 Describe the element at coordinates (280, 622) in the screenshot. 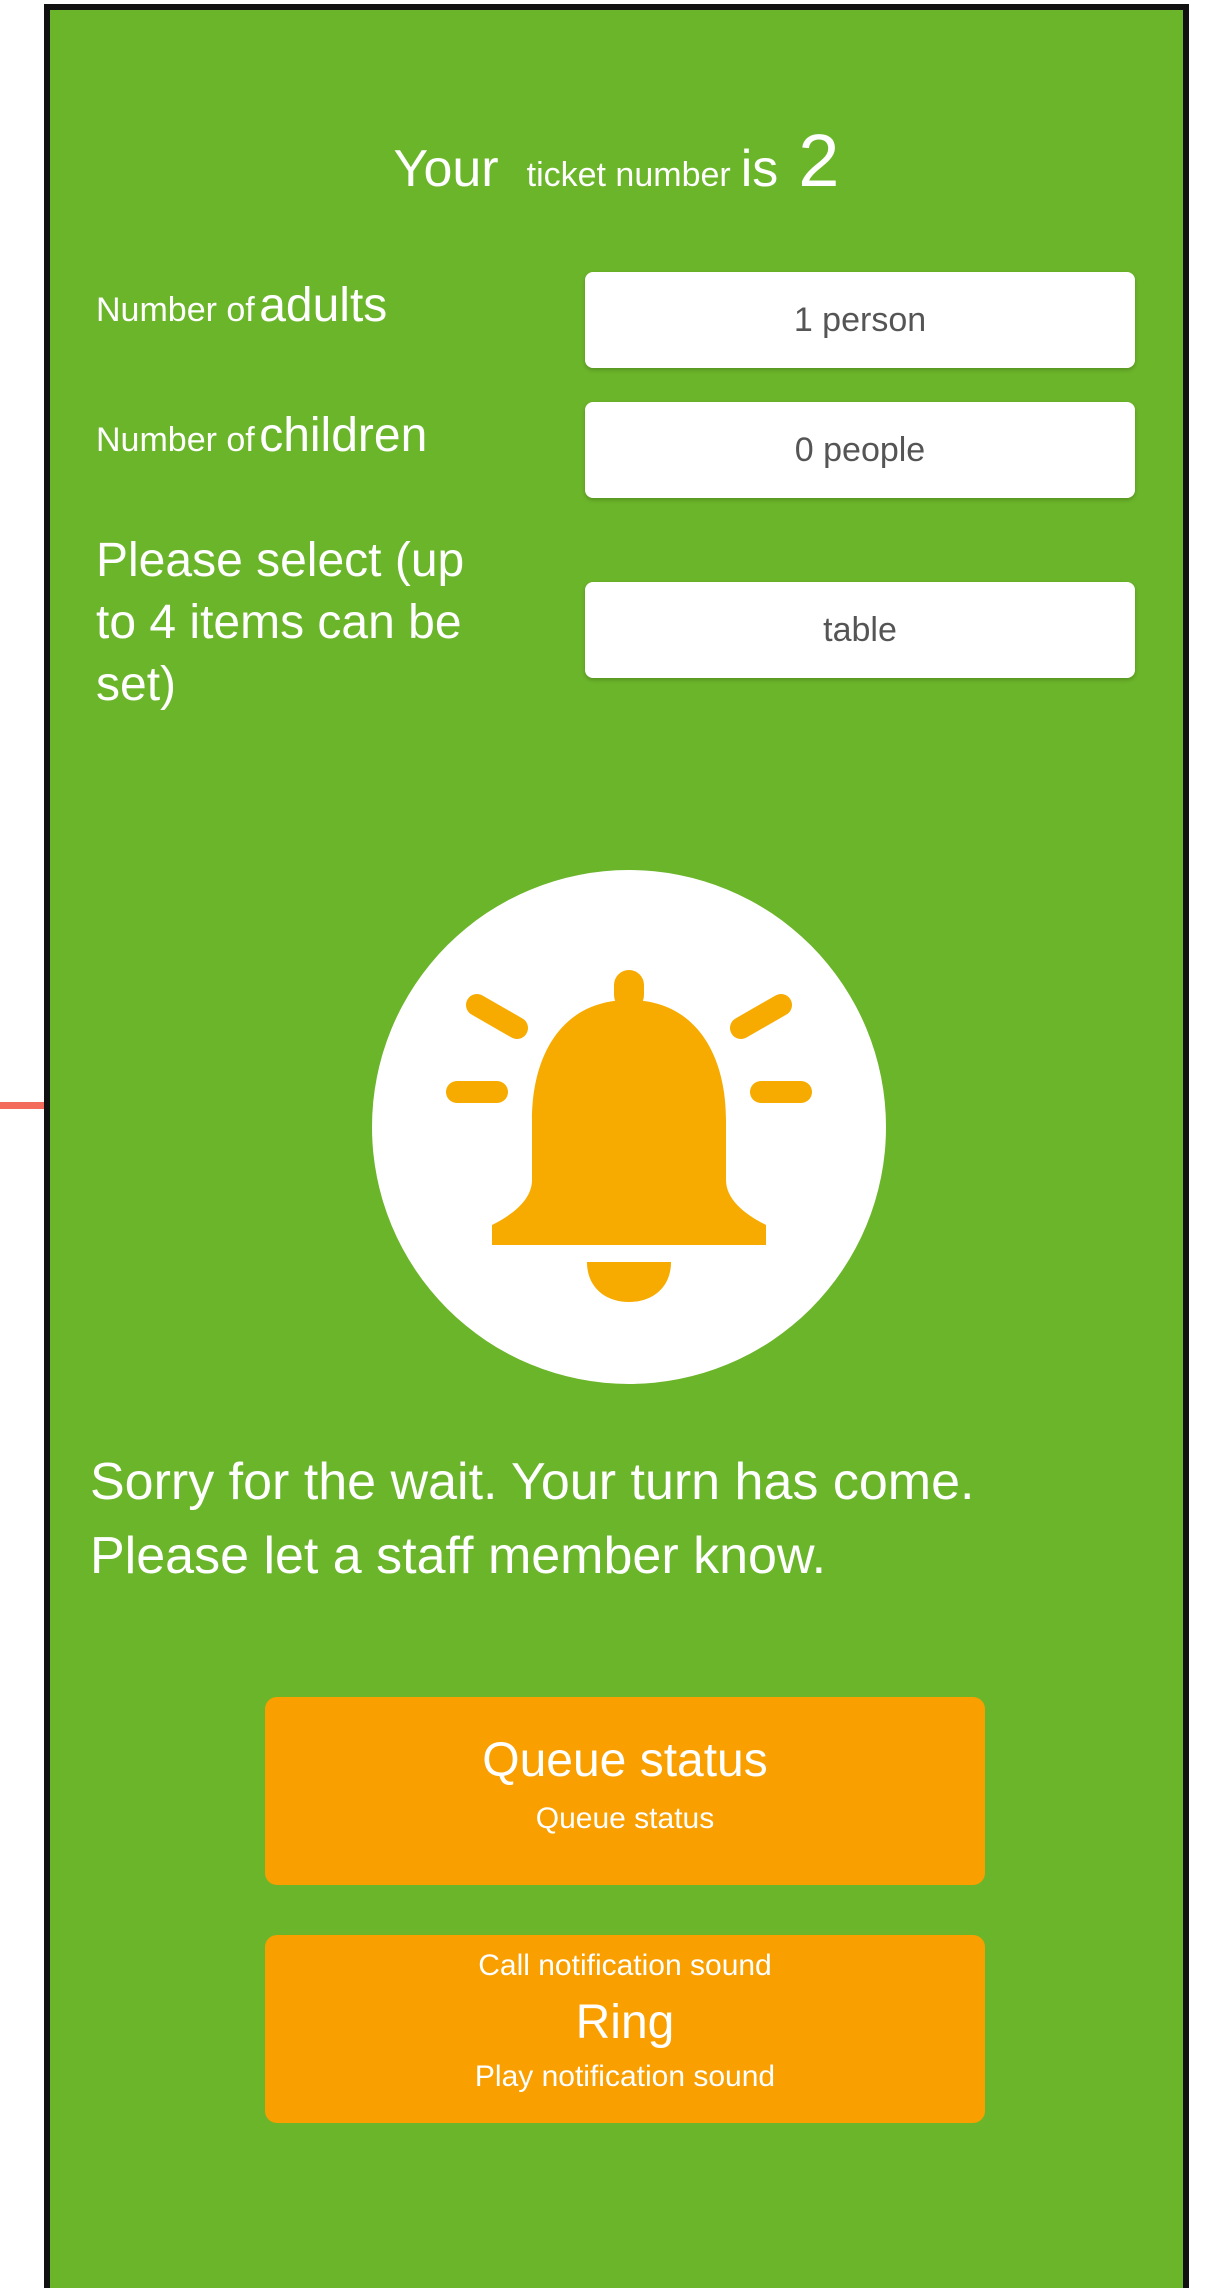

I see `seat-type-label: Please select (up to 4 items can be set)` at that location.